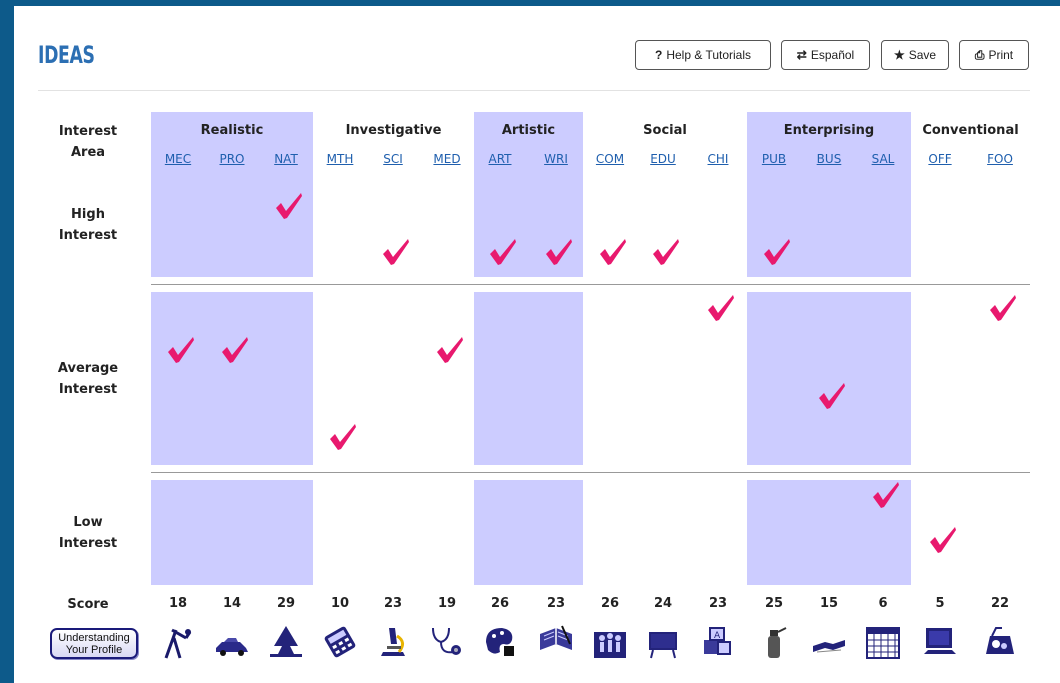 This screenshot has height=683, width=1060. Describe the element at coordinates (88, 522) in the screenshot. I see `low-interest-label-line1: Low` at that location.